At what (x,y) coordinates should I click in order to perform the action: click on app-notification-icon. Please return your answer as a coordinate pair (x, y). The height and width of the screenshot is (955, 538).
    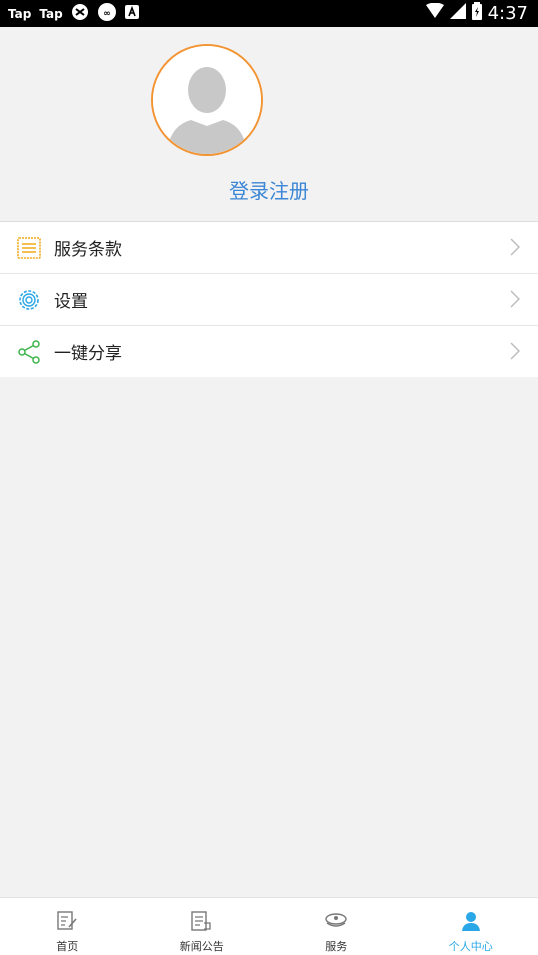
    Looking at the image, I should click on (80, 13).